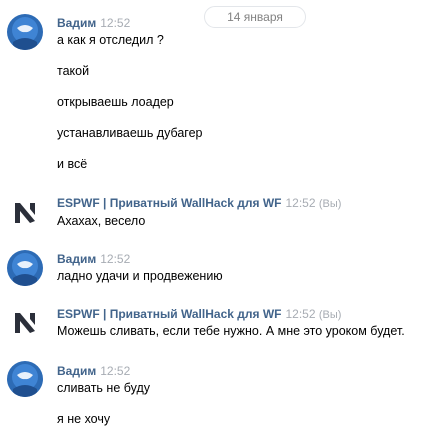 This screenshot has width=439, height=433. What do you see at coordinates (104, 388) in the screenshot?
I see `message-text: сливать не буду` at bounding box center [104, 388].